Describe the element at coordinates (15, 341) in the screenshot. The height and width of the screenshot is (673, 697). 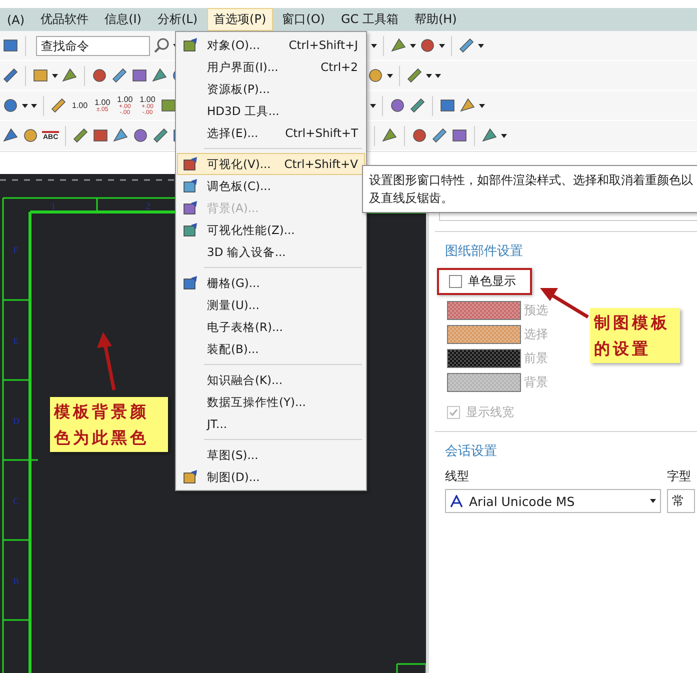
I see `zone-label: E` at that location.